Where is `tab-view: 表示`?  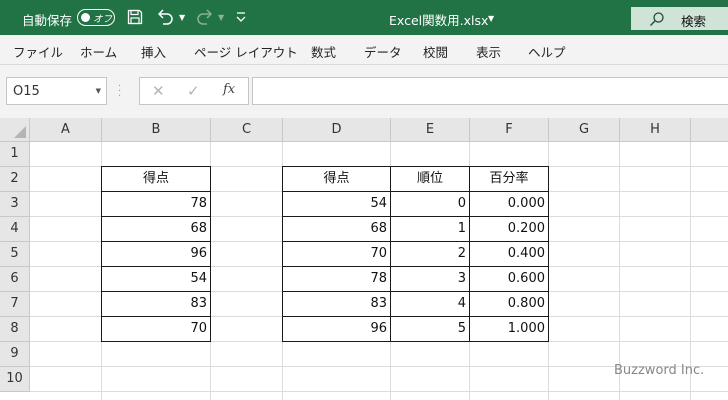 tab-view: 表示 is located at coordinates (488, 51).